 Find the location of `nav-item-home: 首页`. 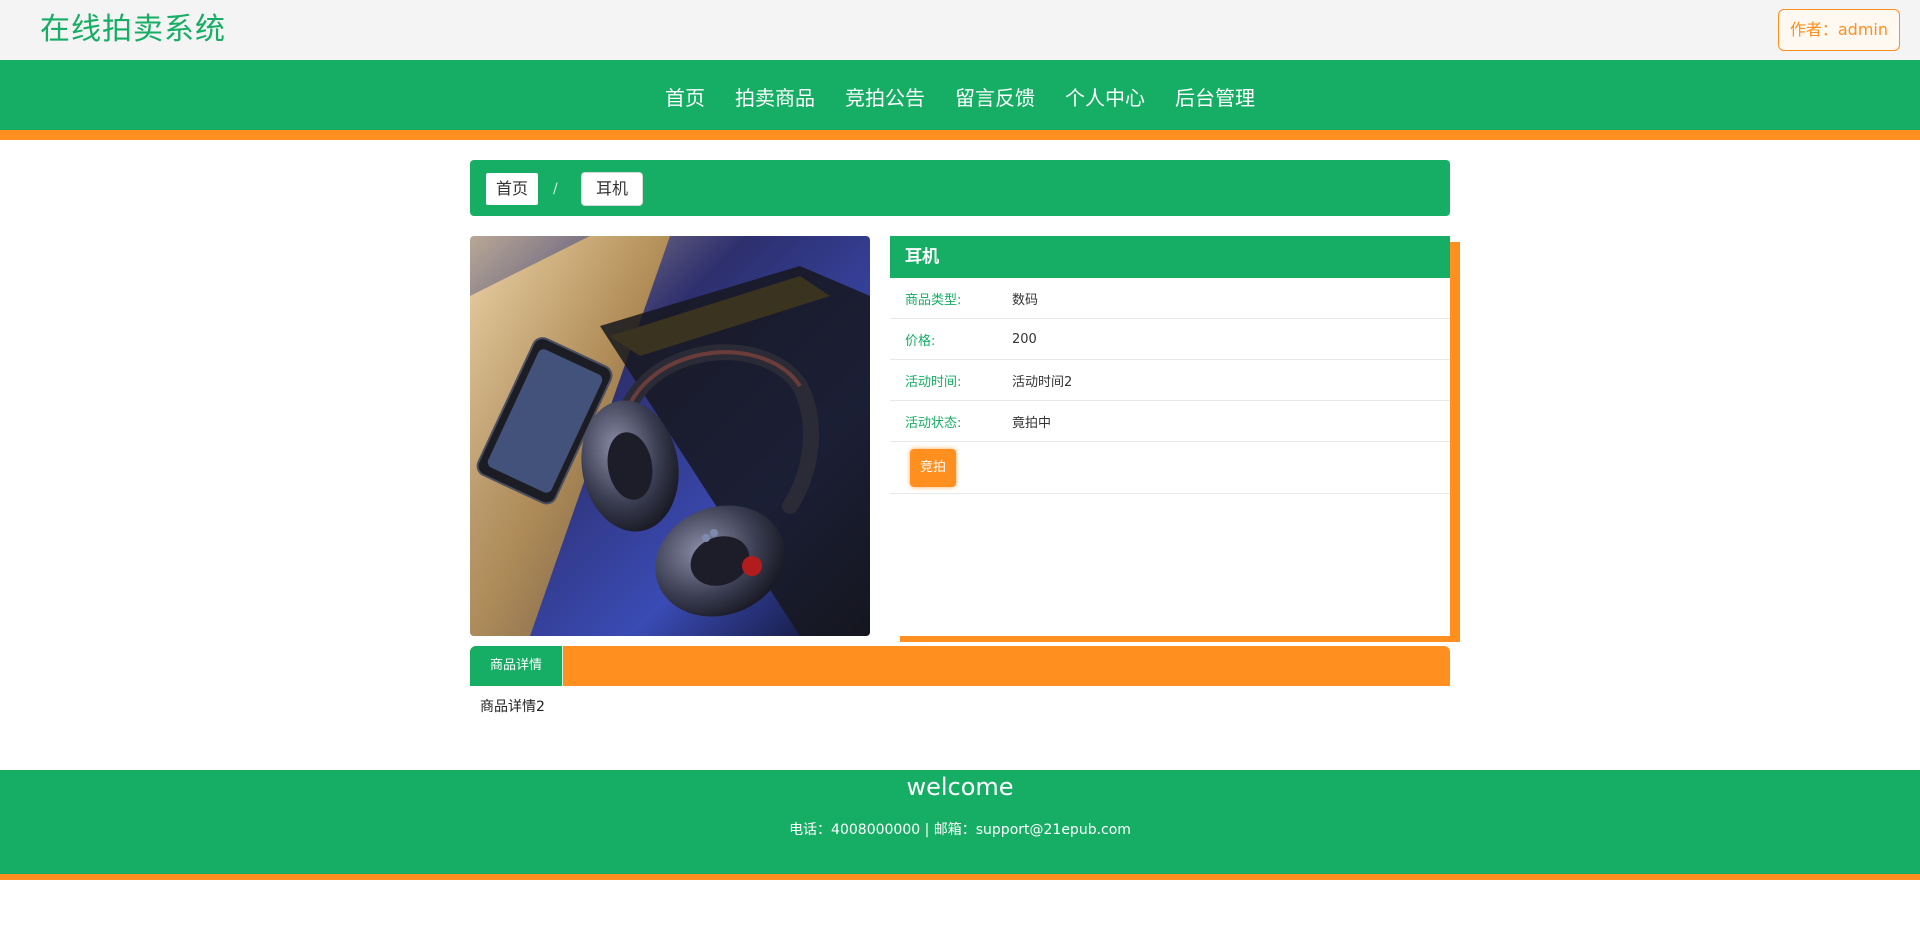

nav-item-home: 首页 is located at coordinates (685, 110).